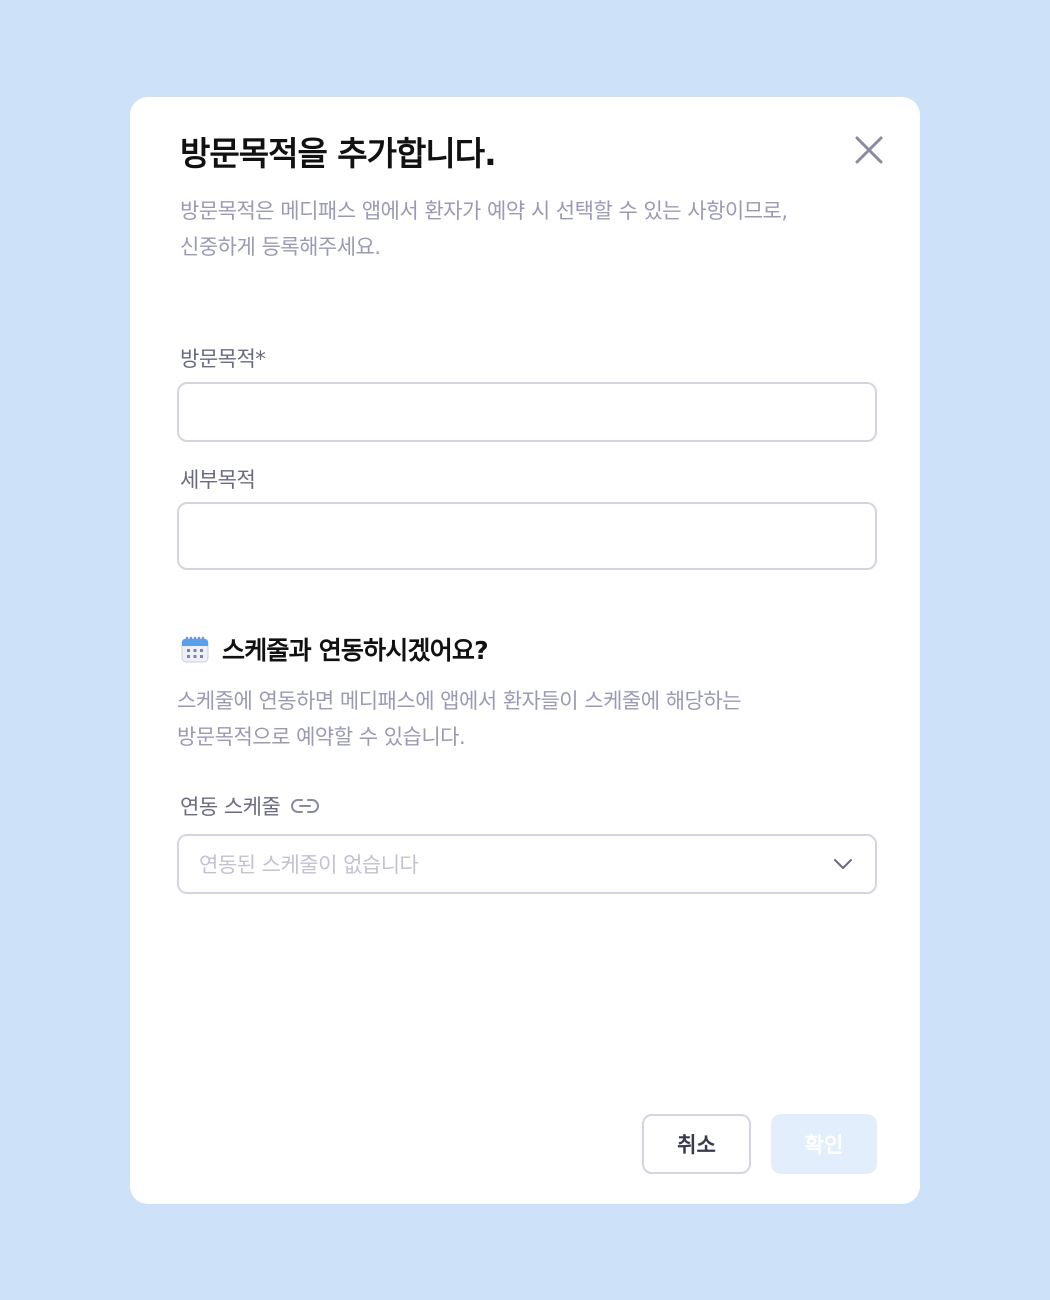 The image size is (1050, 1300). Describe the element at coordinates (527, 536) in the screenshot. I see `detail-purpose-input` at that location.